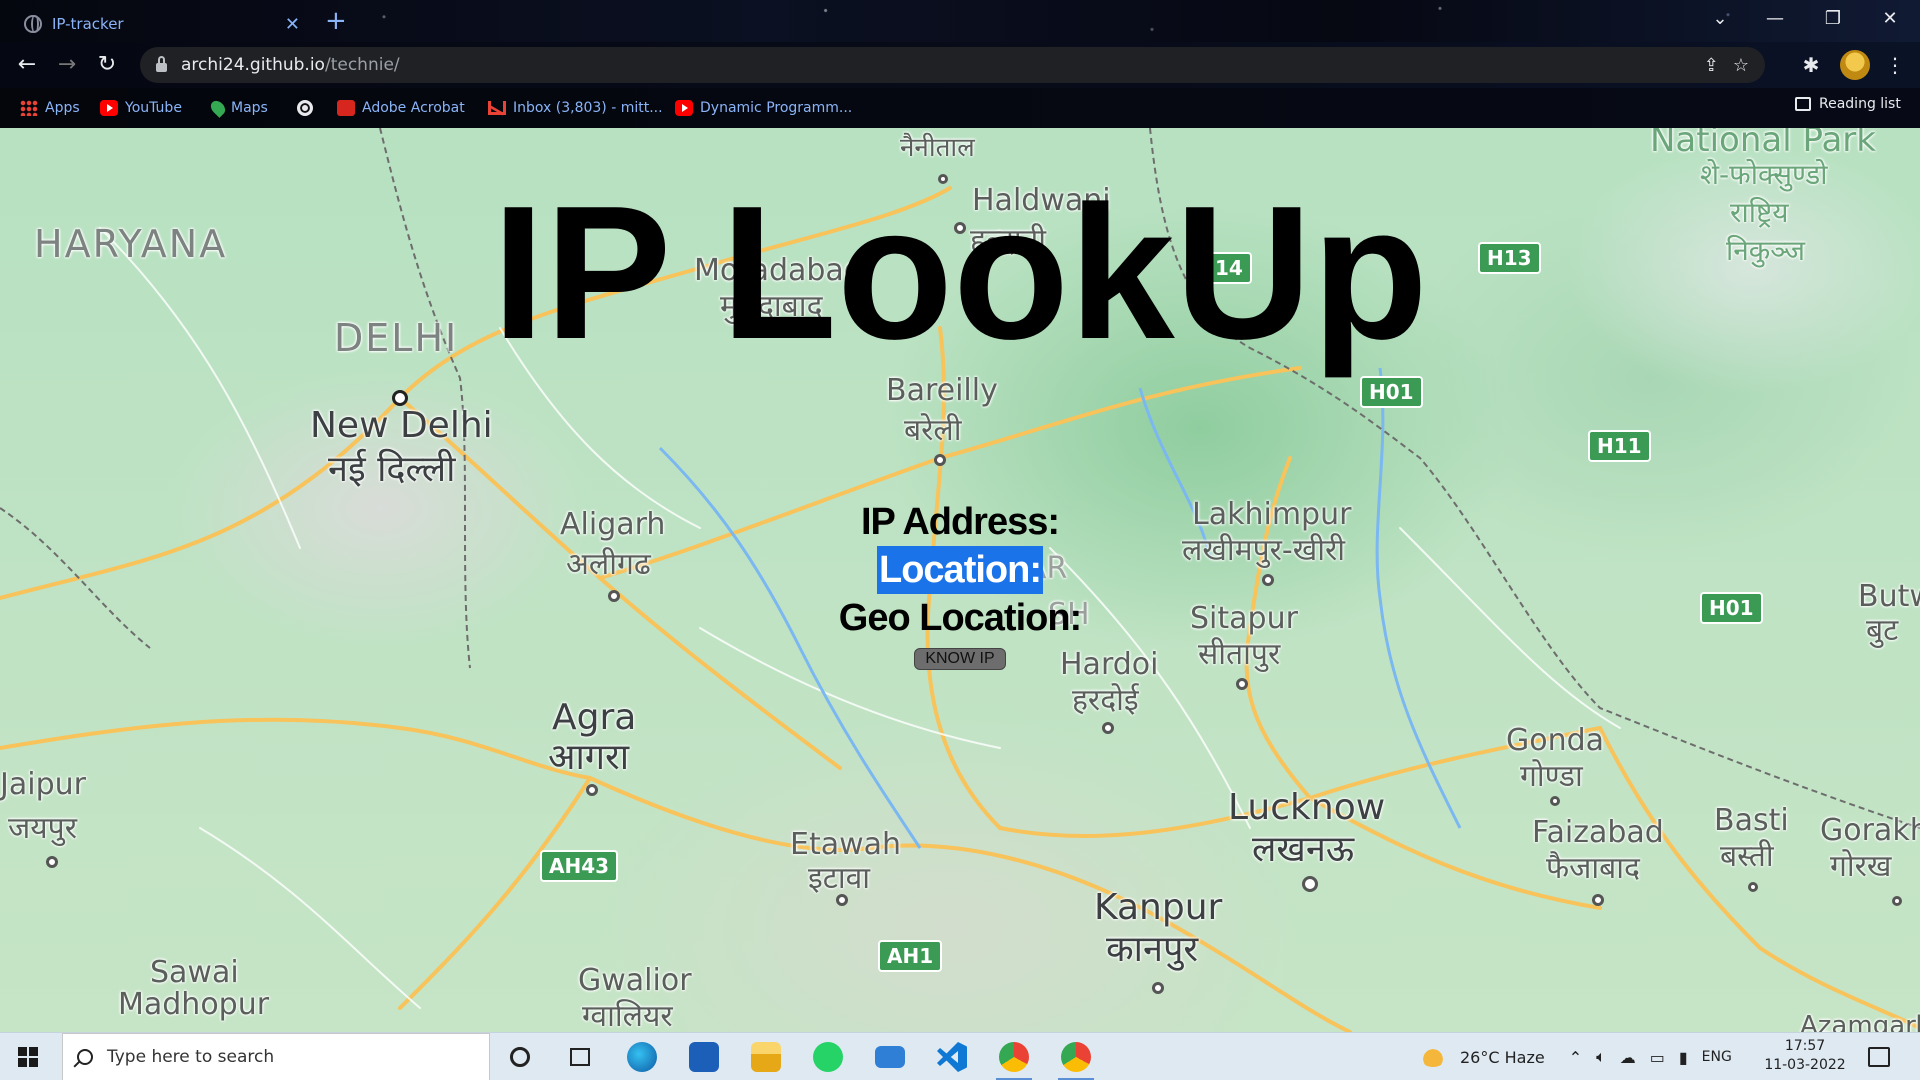 This screenshot has width=1920, height=1080. Describe the element at coordinates (336, 21) in the screenshot. I see `new-tab-button: +` at that location.